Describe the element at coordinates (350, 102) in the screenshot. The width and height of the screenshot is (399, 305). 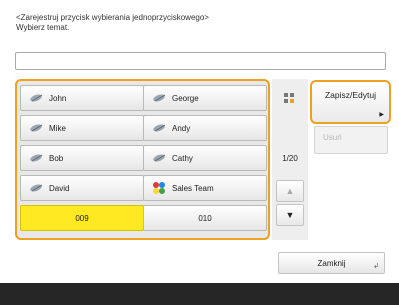
I see `save-edit-button: Zapisz/Edytuj ▶` at that location.